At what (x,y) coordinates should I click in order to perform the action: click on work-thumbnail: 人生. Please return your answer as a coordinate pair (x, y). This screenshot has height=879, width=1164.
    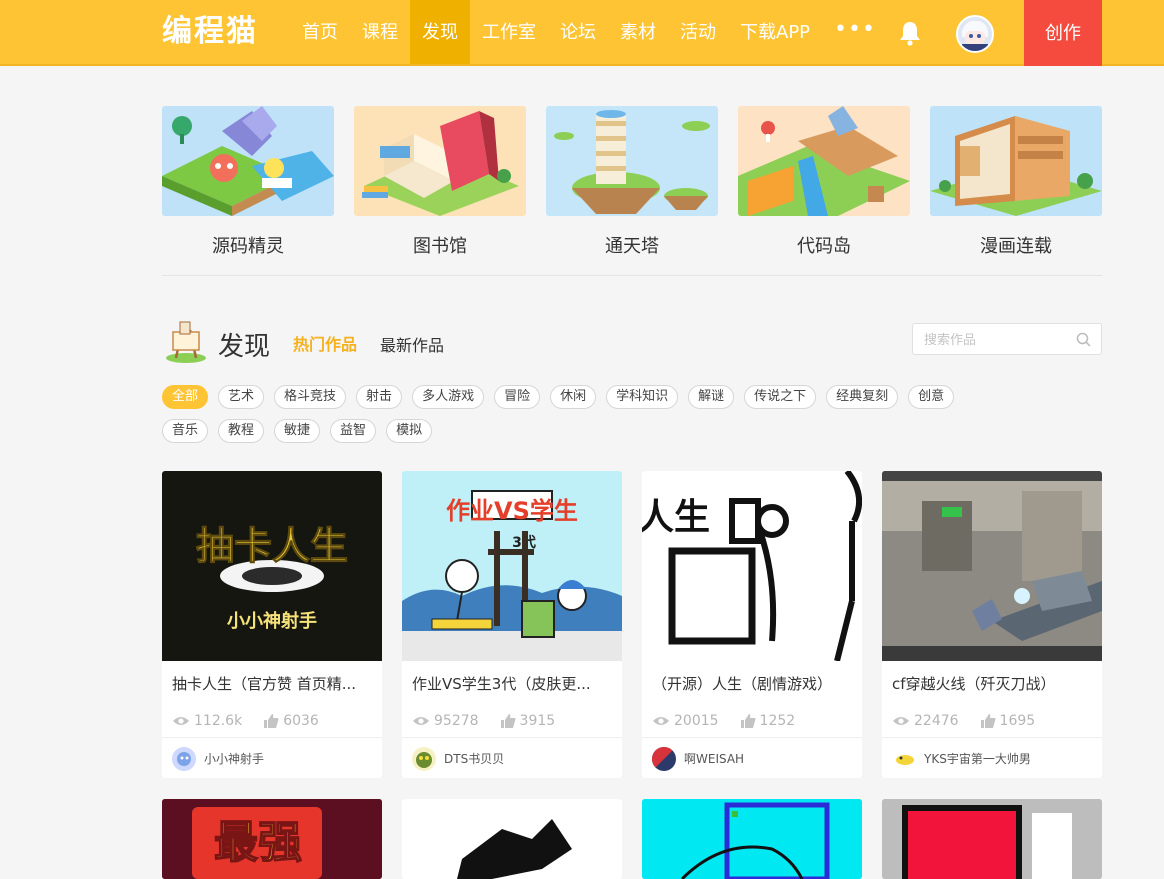
    Looking at the image, I should click on (752, 566).